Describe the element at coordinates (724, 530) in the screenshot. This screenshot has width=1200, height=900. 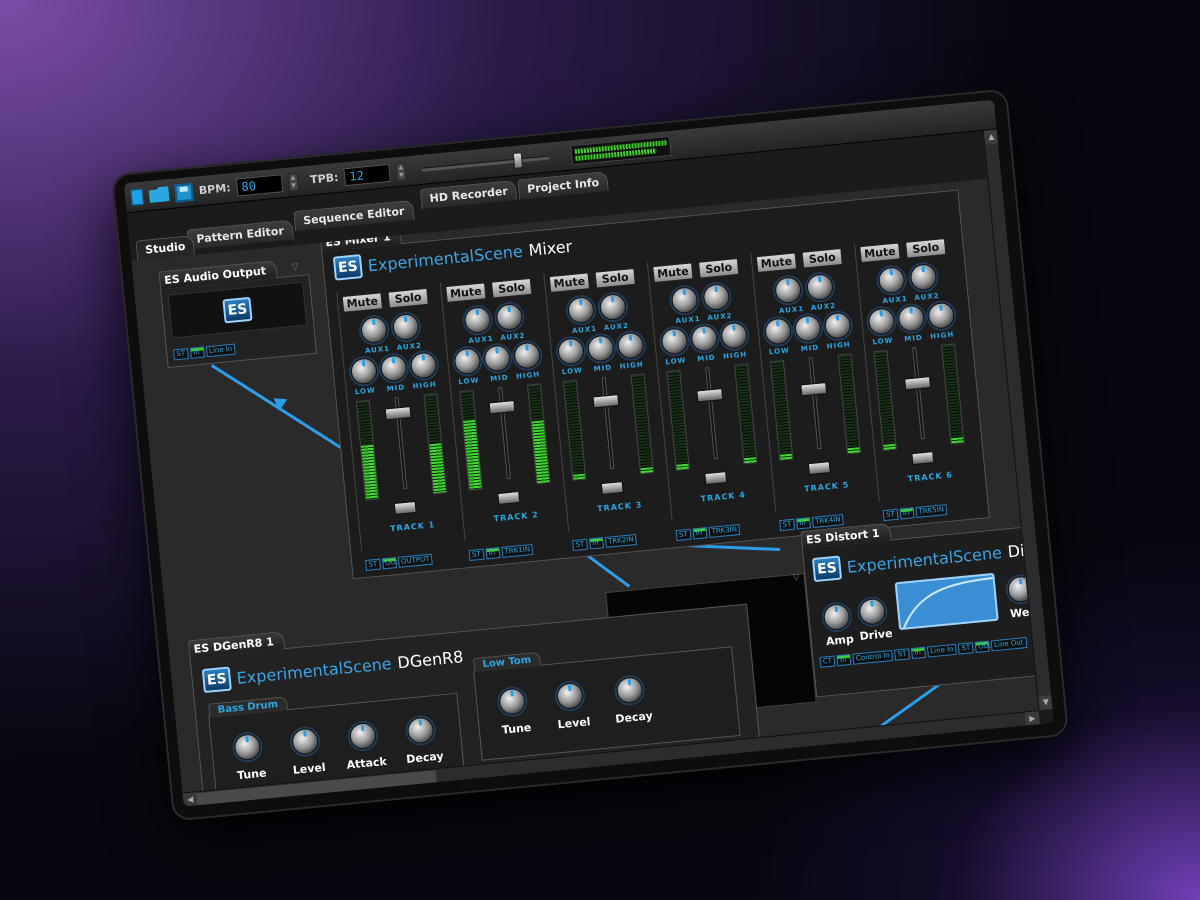
I see `port-track-io: TRK3IN` at that location.